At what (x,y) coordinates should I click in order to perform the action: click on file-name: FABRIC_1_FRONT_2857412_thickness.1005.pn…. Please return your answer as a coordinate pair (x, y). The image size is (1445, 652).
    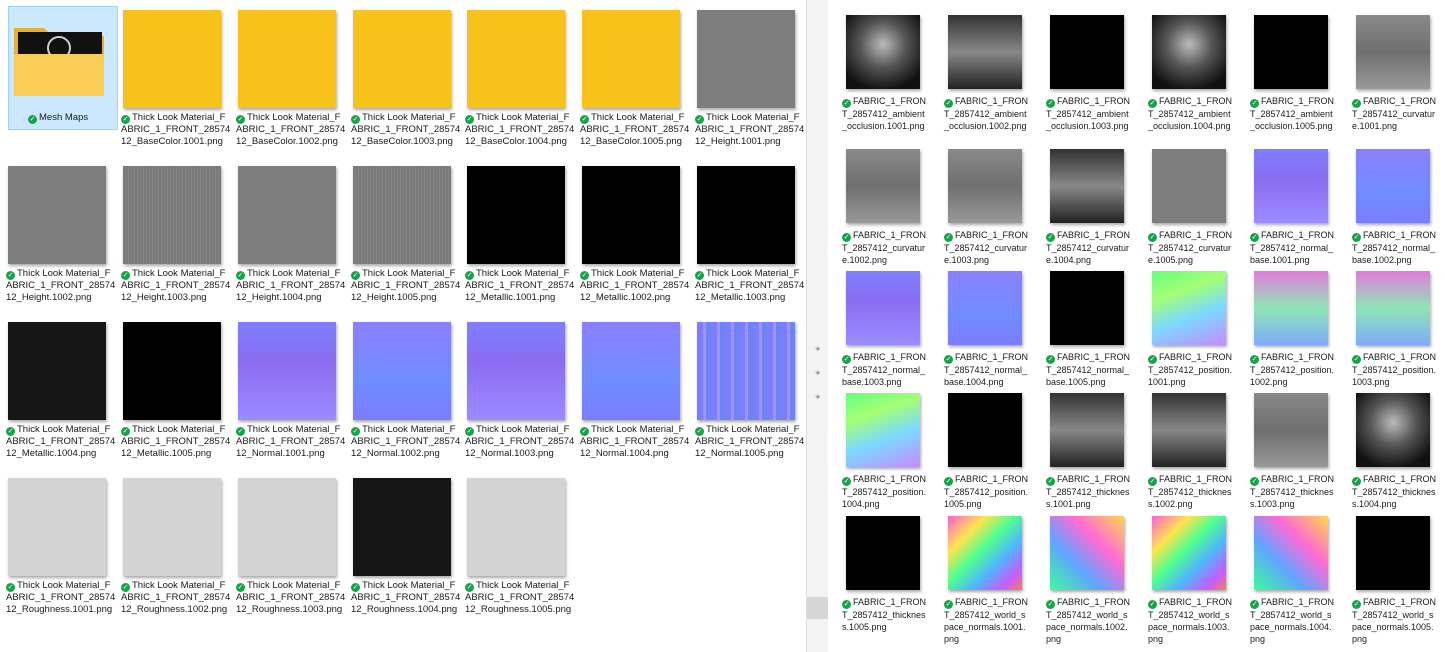
    Looking at the image, I should click on (884, 614).